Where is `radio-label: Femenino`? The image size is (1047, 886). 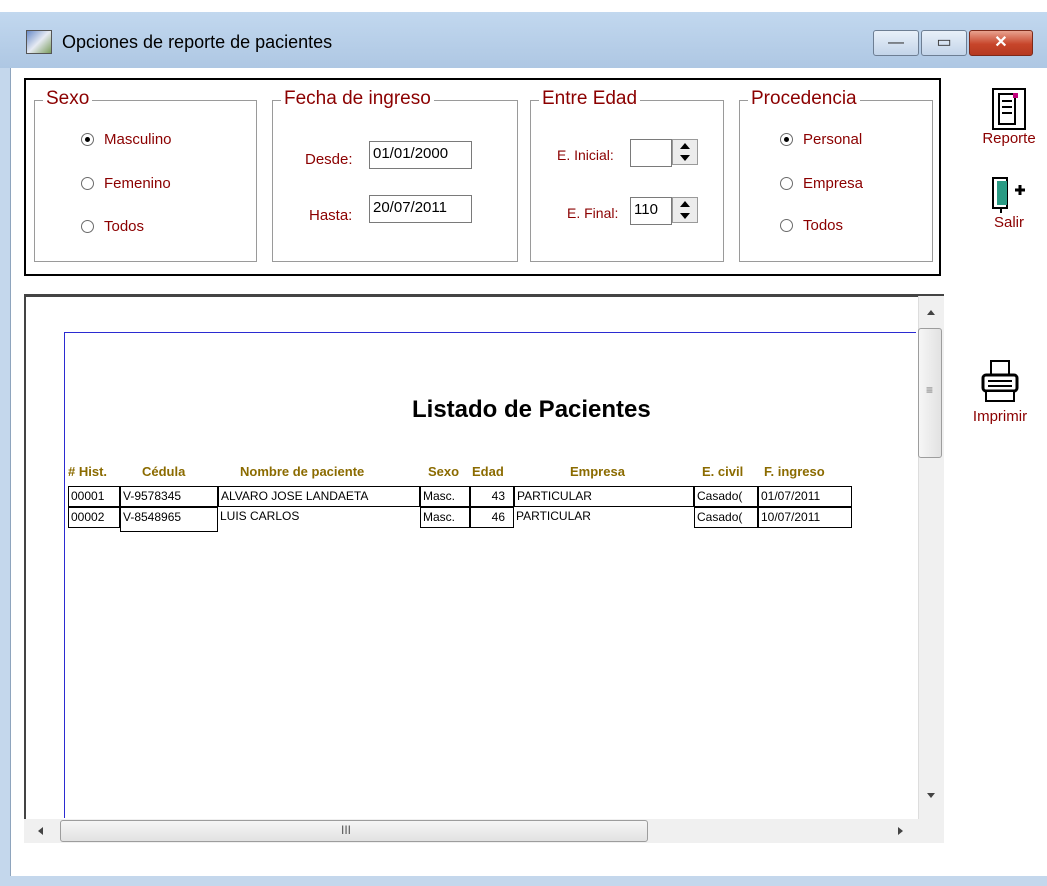
radio-label: Femenino is located at coordinates (137, 183).